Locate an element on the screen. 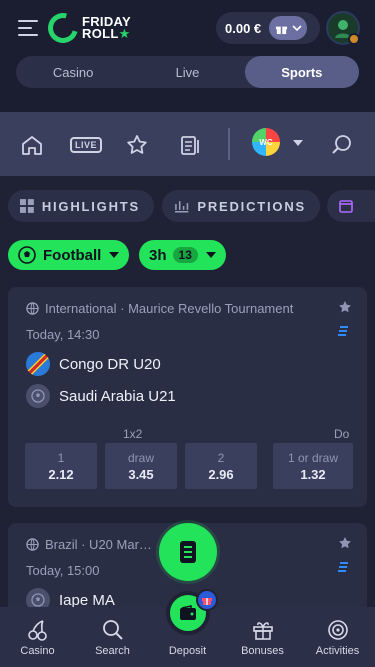 Image resolution: width=375 pixels, height=667 pixels. match-time: Today, 14:30 is located at coordinates (63, 334).